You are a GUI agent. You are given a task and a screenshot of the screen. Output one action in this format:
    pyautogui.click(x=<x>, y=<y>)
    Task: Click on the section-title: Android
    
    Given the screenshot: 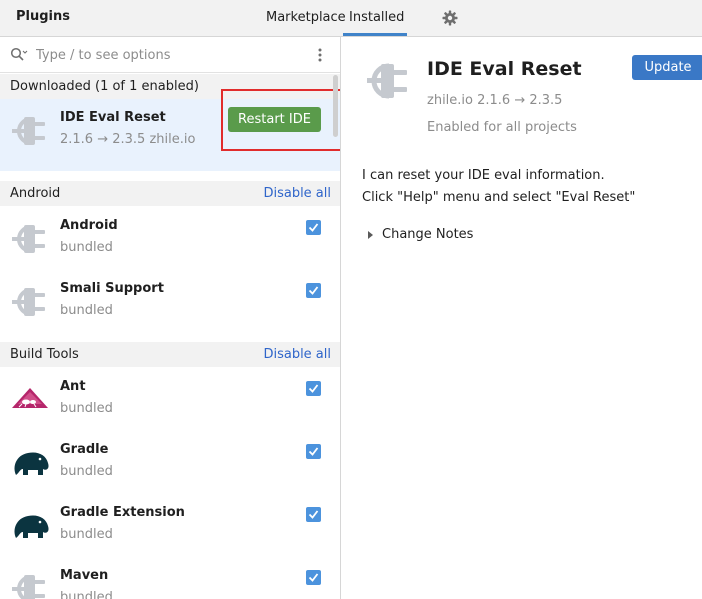 What is the action you would take?
    pyautogui.click(x=35, y=193)
    